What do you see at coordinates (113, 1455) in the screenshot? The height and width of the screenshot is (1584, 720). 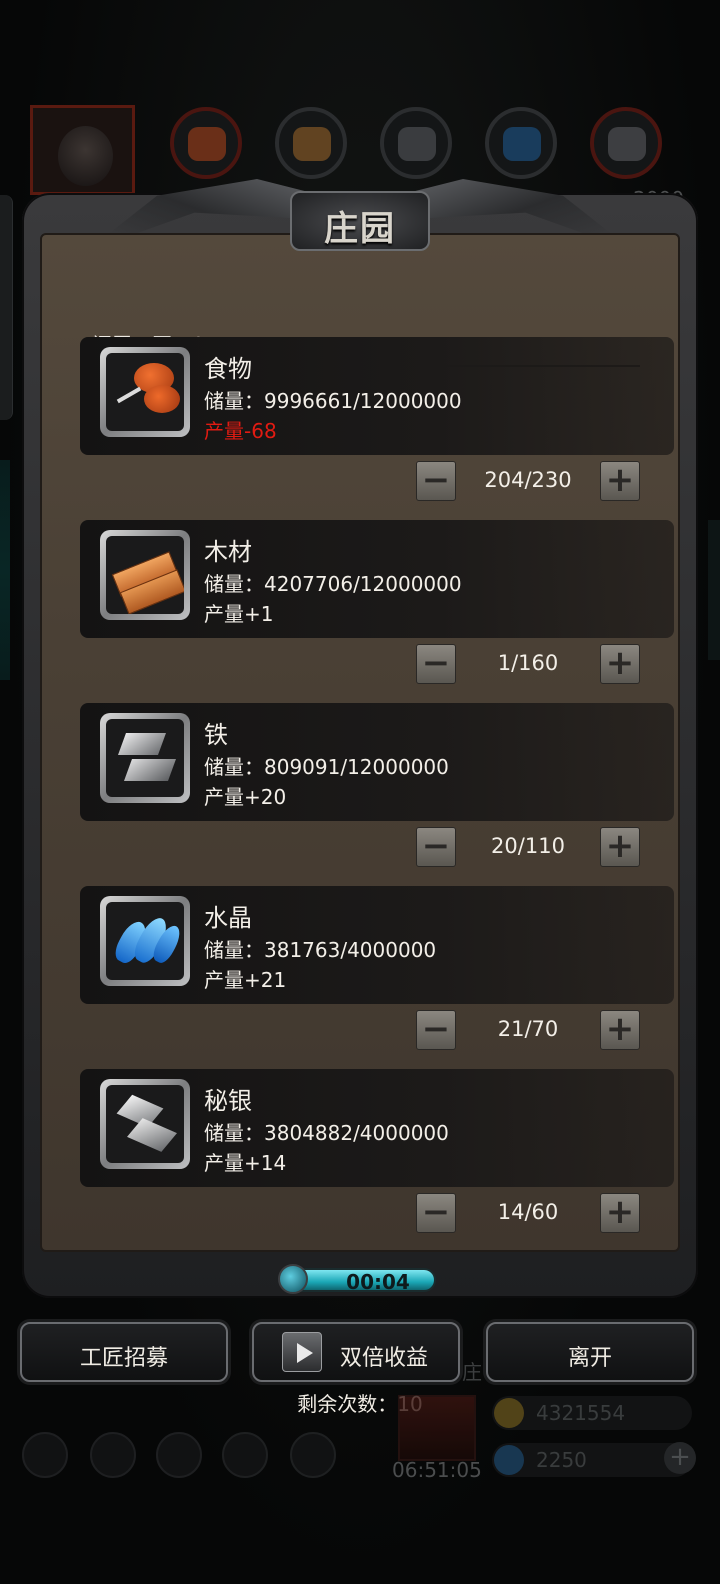 I see `menu-icon` at bounding box center [113, 1455].